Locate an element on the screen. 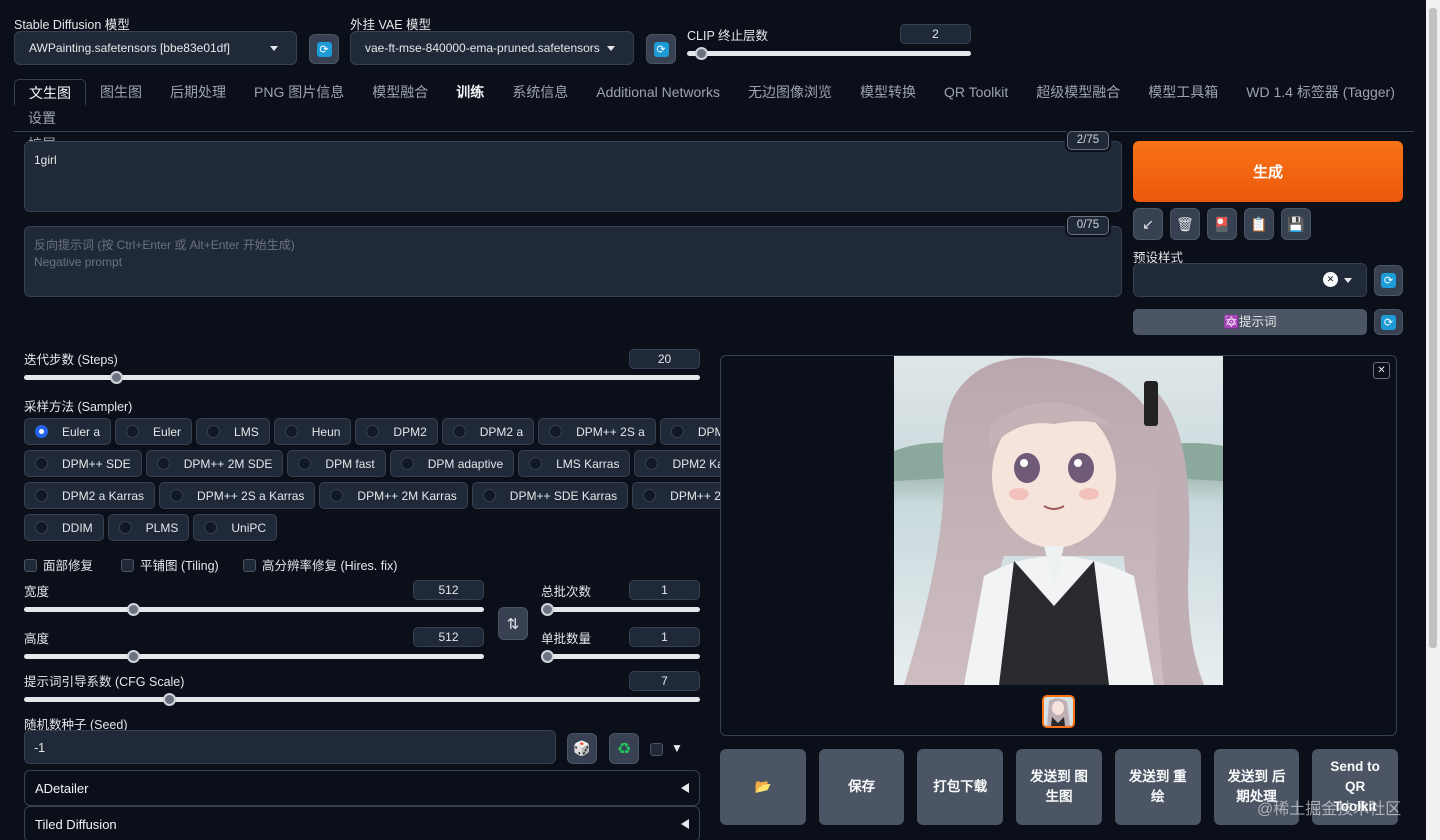  swap-dimensions-button: ⇅ is located at coordinates (513, 623).